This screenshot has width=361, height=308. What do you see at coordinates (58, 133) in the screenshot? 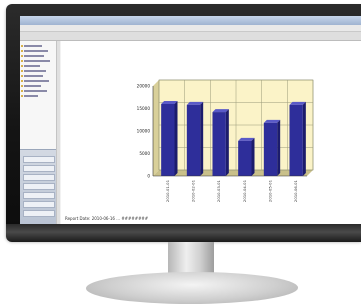
I see `panel-splitter` at bounding box center [58, 133].